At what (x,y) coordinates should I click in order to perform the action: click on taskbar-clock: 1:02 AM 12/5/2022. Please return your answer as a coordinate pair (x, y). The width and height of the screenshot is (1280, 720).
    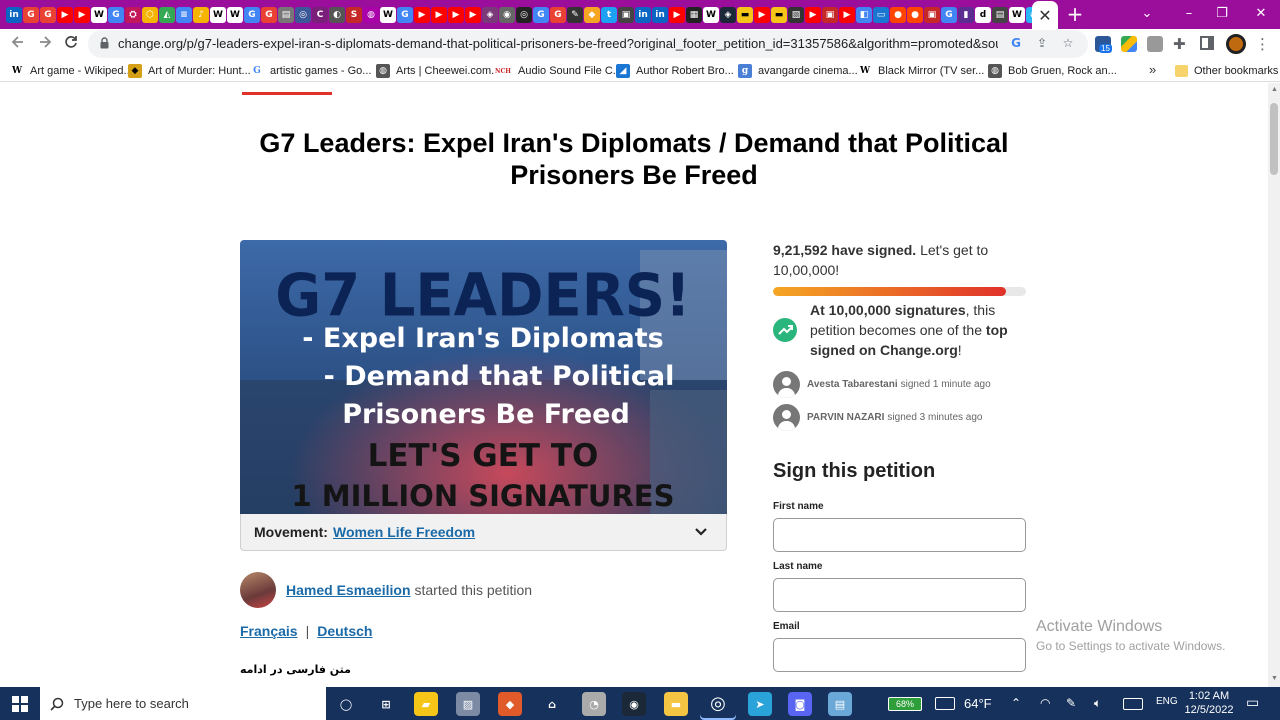
    Looking at the image, I should click on (1209, 703).